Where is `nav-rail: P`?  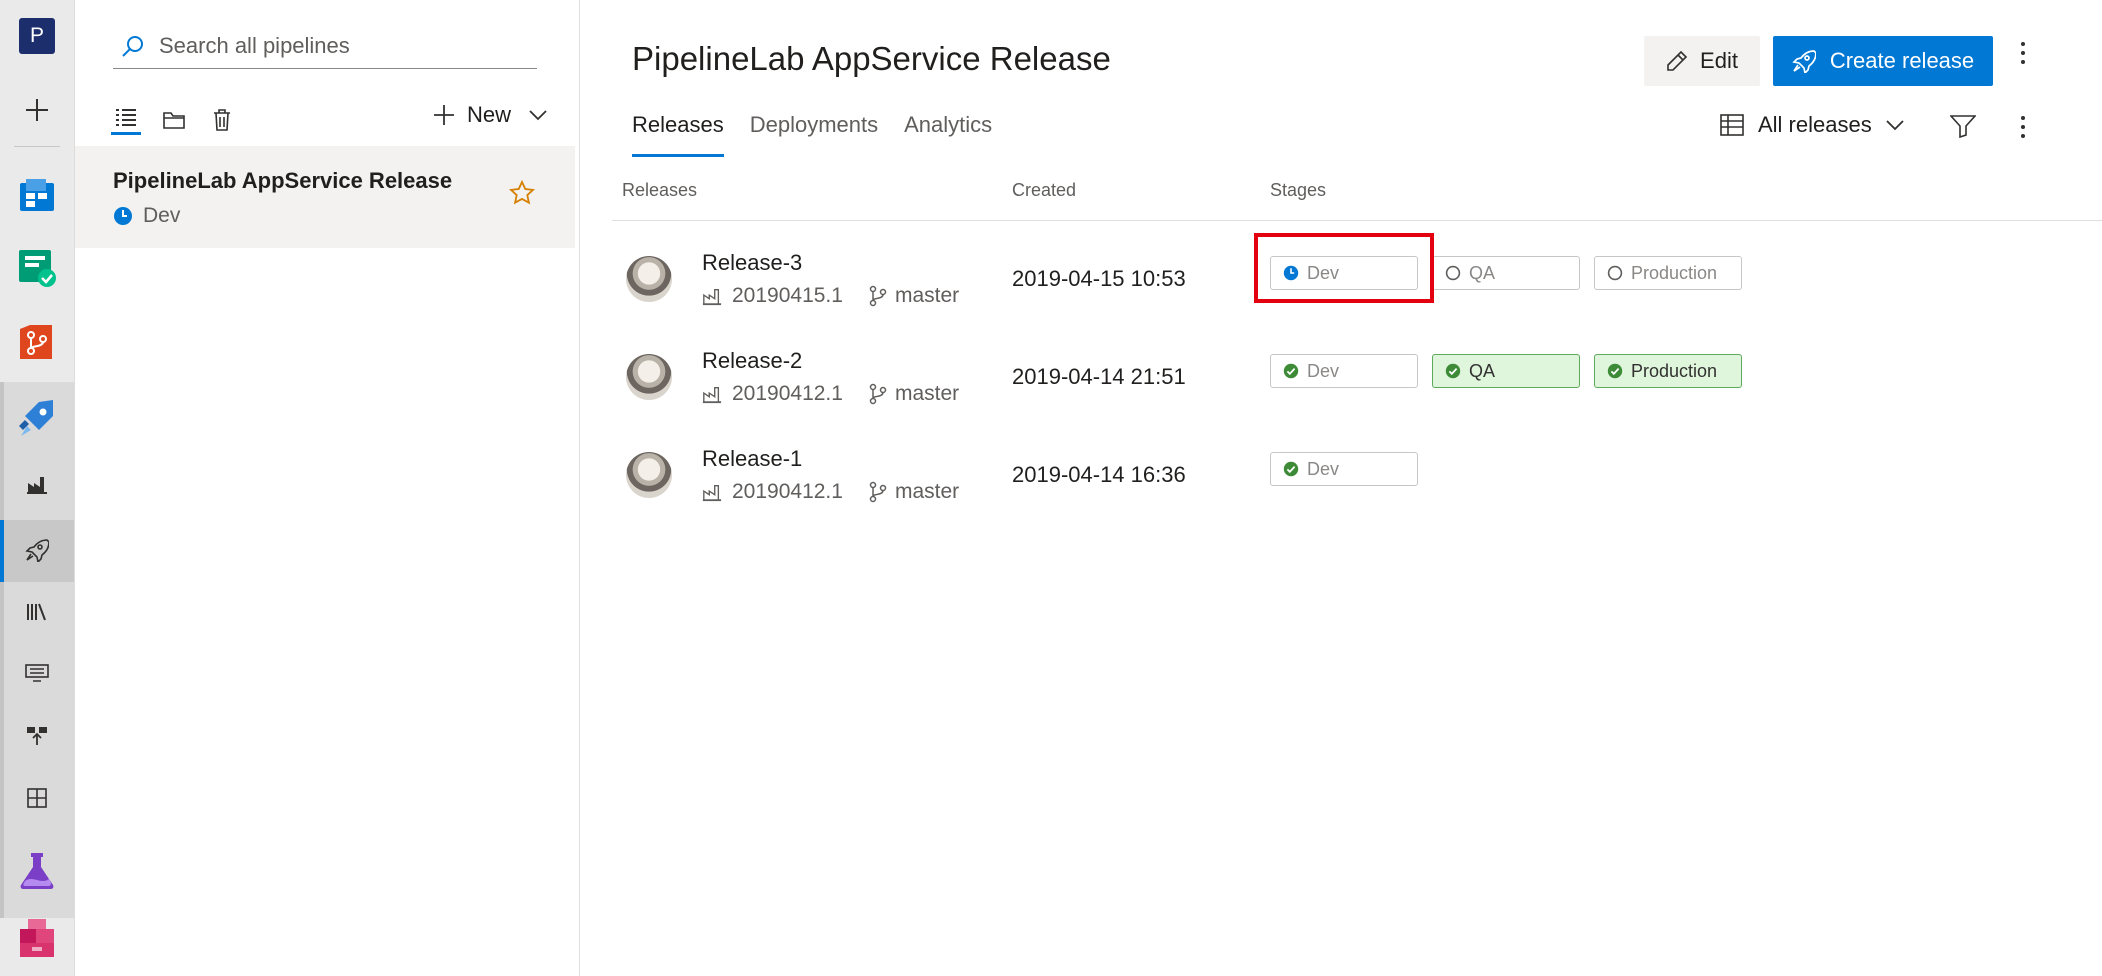 nav-rail: P is located at coordinates (37, 488).